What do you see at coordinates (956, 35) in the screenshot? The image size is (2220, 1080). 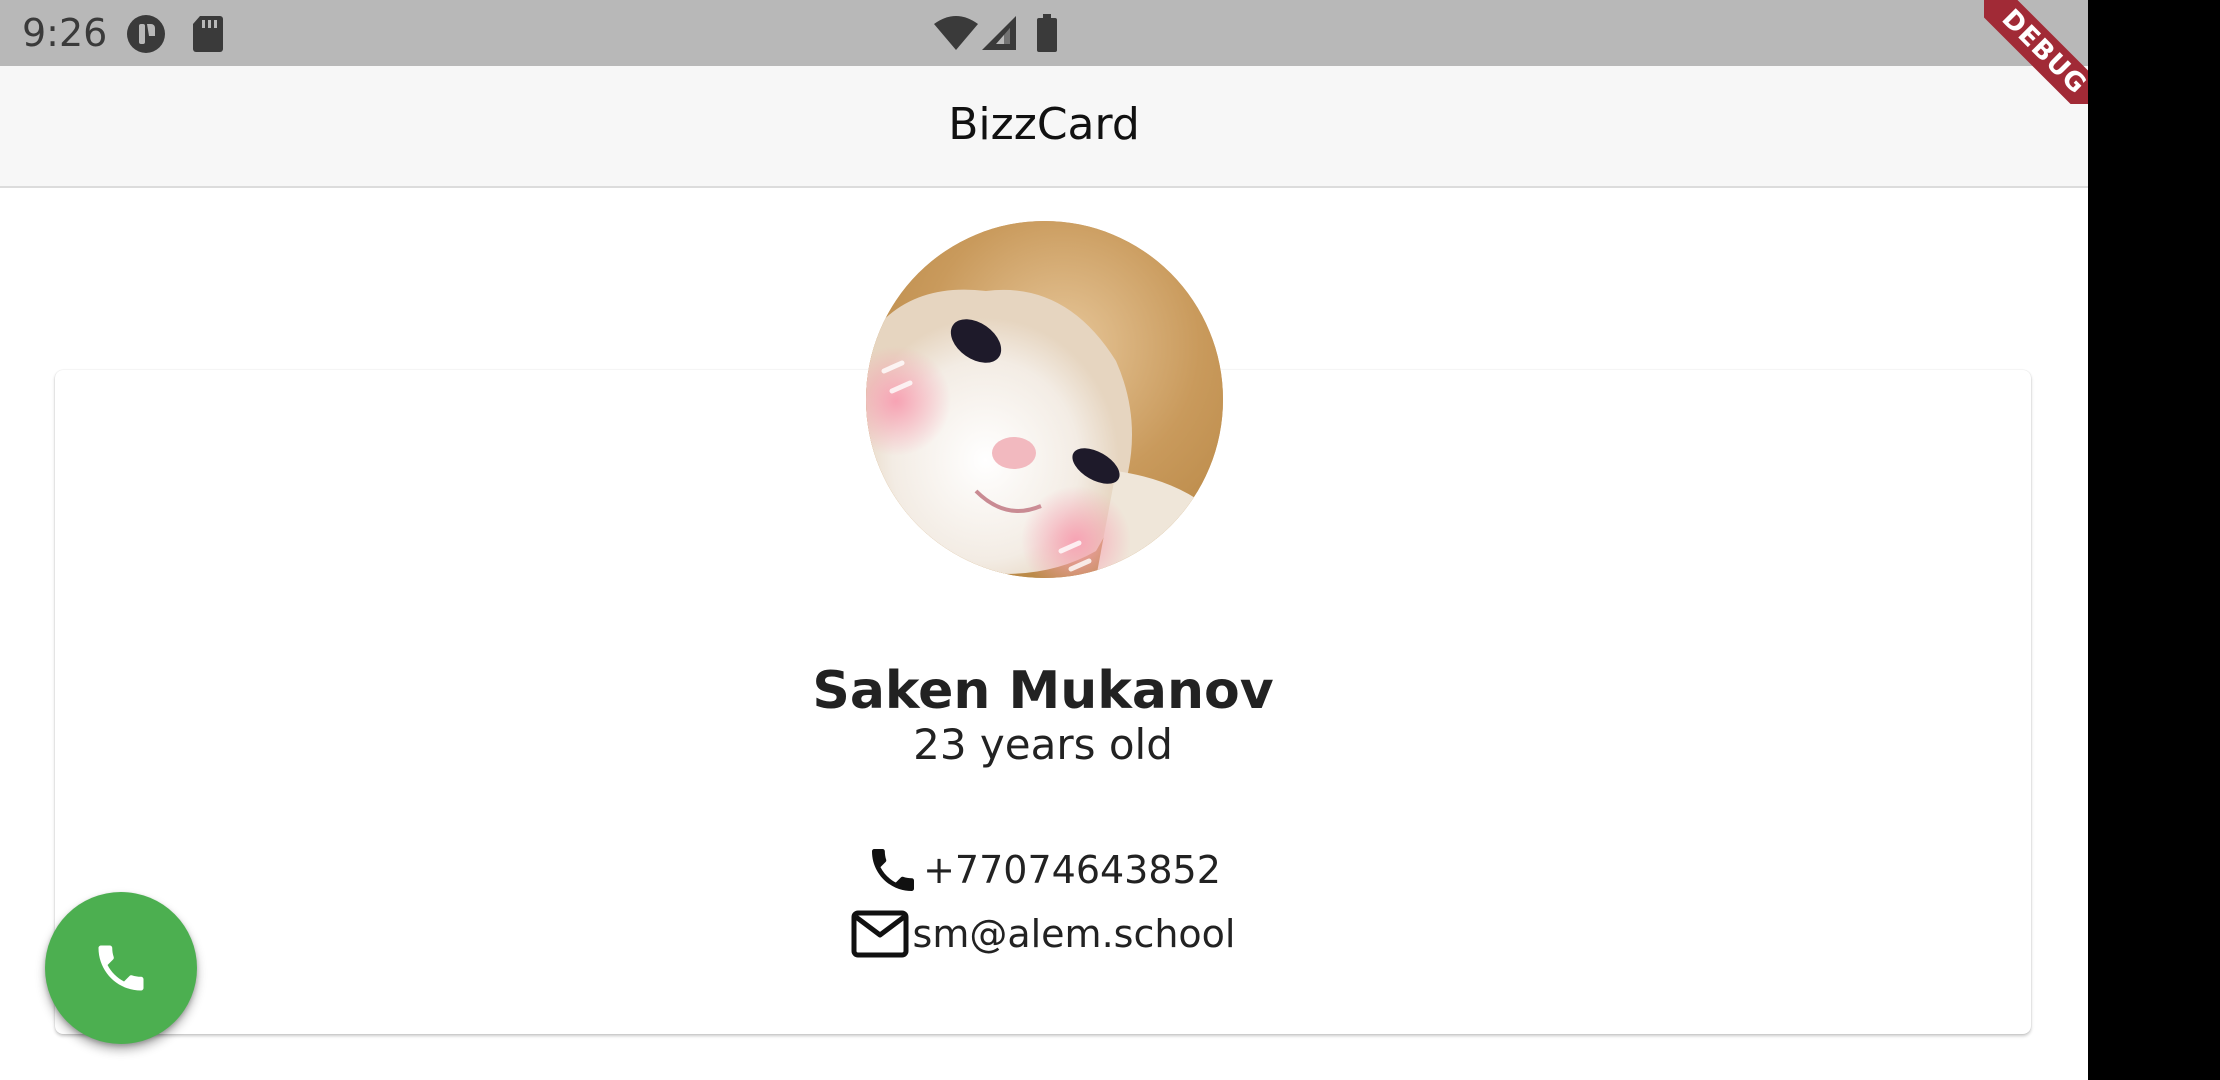 I see `wifi-icon` at bounding box center [956, 35].